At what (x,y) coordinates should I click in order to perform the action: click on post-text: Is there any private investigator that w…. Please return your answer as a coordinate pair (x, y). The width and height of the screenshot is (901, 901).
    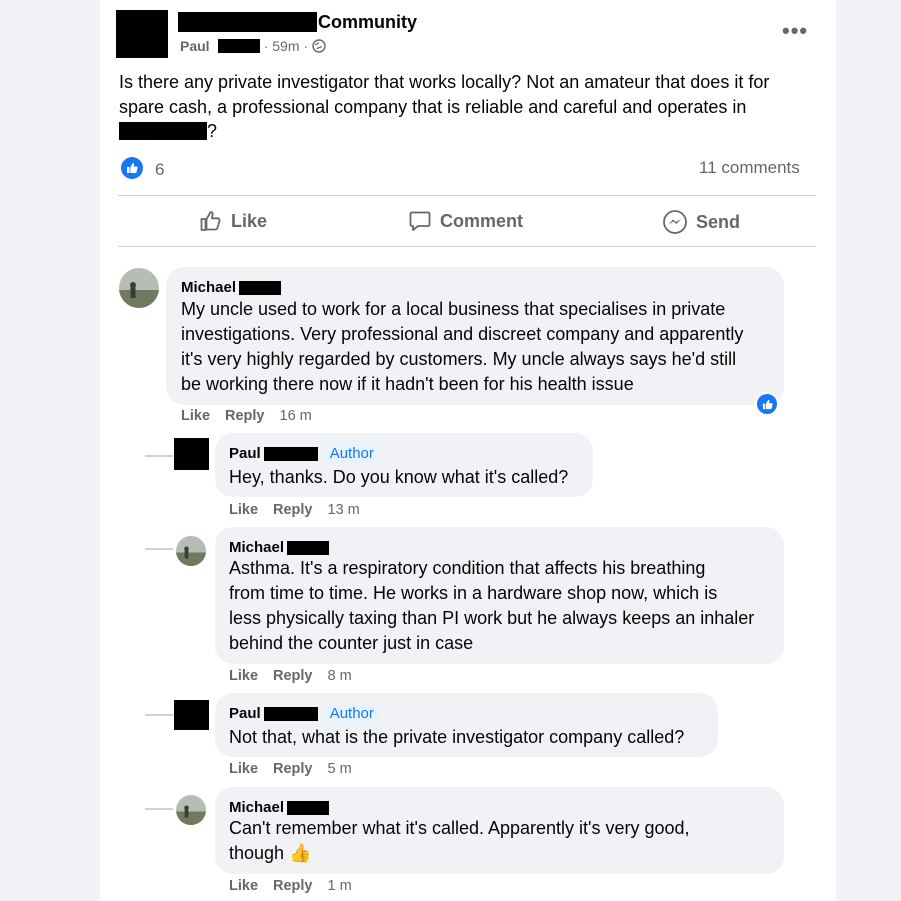
    Looking at the image, I should click on (464, 107).